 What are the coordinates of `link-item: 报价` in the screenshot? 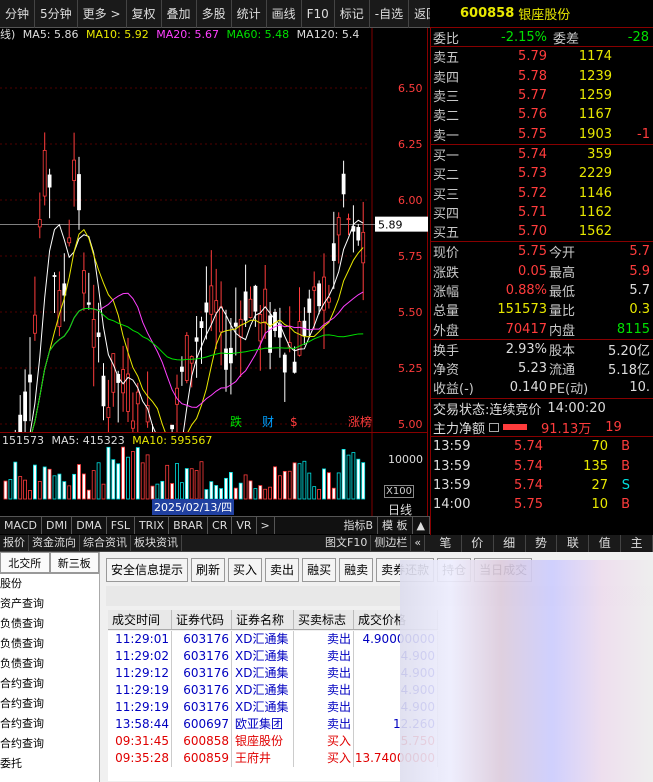 It's located at (14, 543).